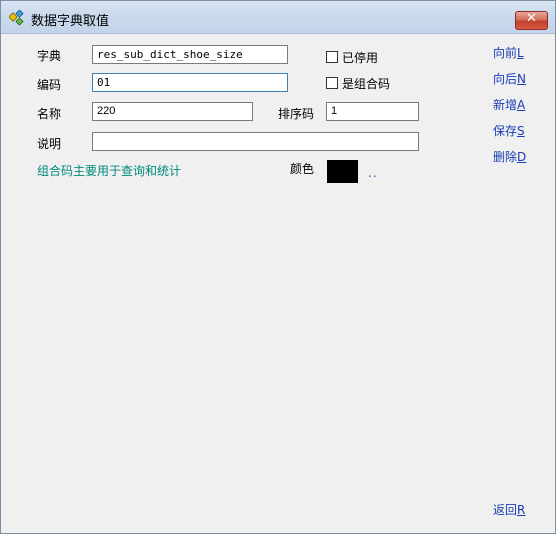 This screenshot has width=556, height=534. Describe the element at coordinates (373, 173) in the screenshot. I see `color-picker-button: ..` at that location.